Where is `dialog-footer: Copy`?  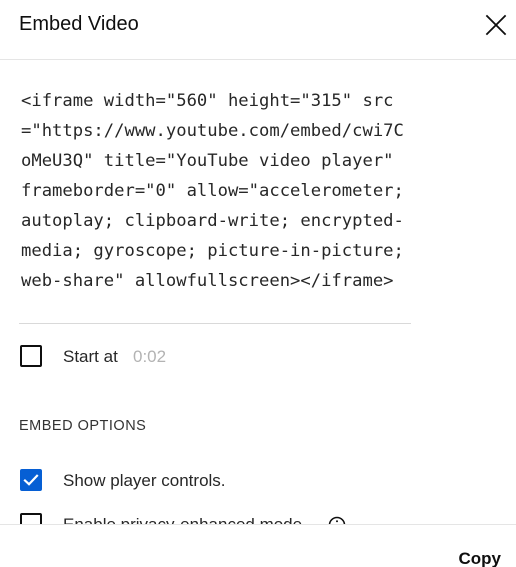 dialog-footer: Copy is located at coordinates (258, 545).